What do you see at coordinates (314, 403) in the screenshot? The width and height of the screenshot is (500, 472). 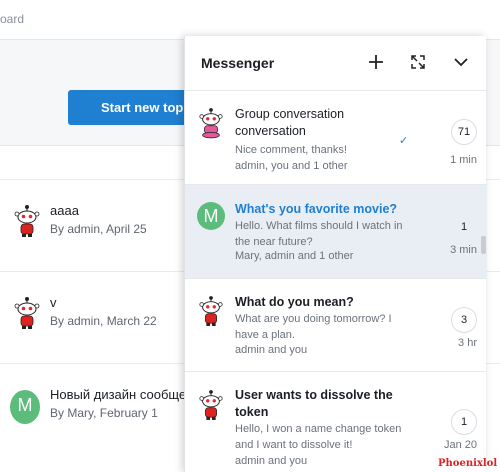 I see `conversation-title: User wants to dissolve the token` at bounding box center [314, 403].